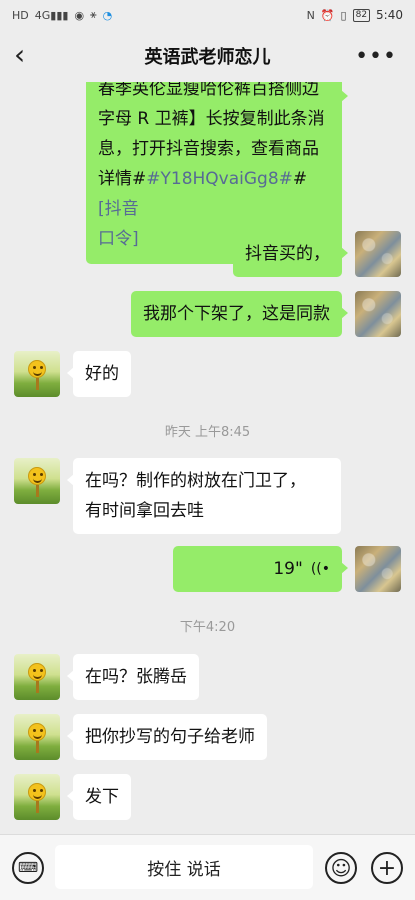 The width and height of the screenshot is (415, 900). I want to click on message-bubble: 抖音买的，, so click(290, 254).